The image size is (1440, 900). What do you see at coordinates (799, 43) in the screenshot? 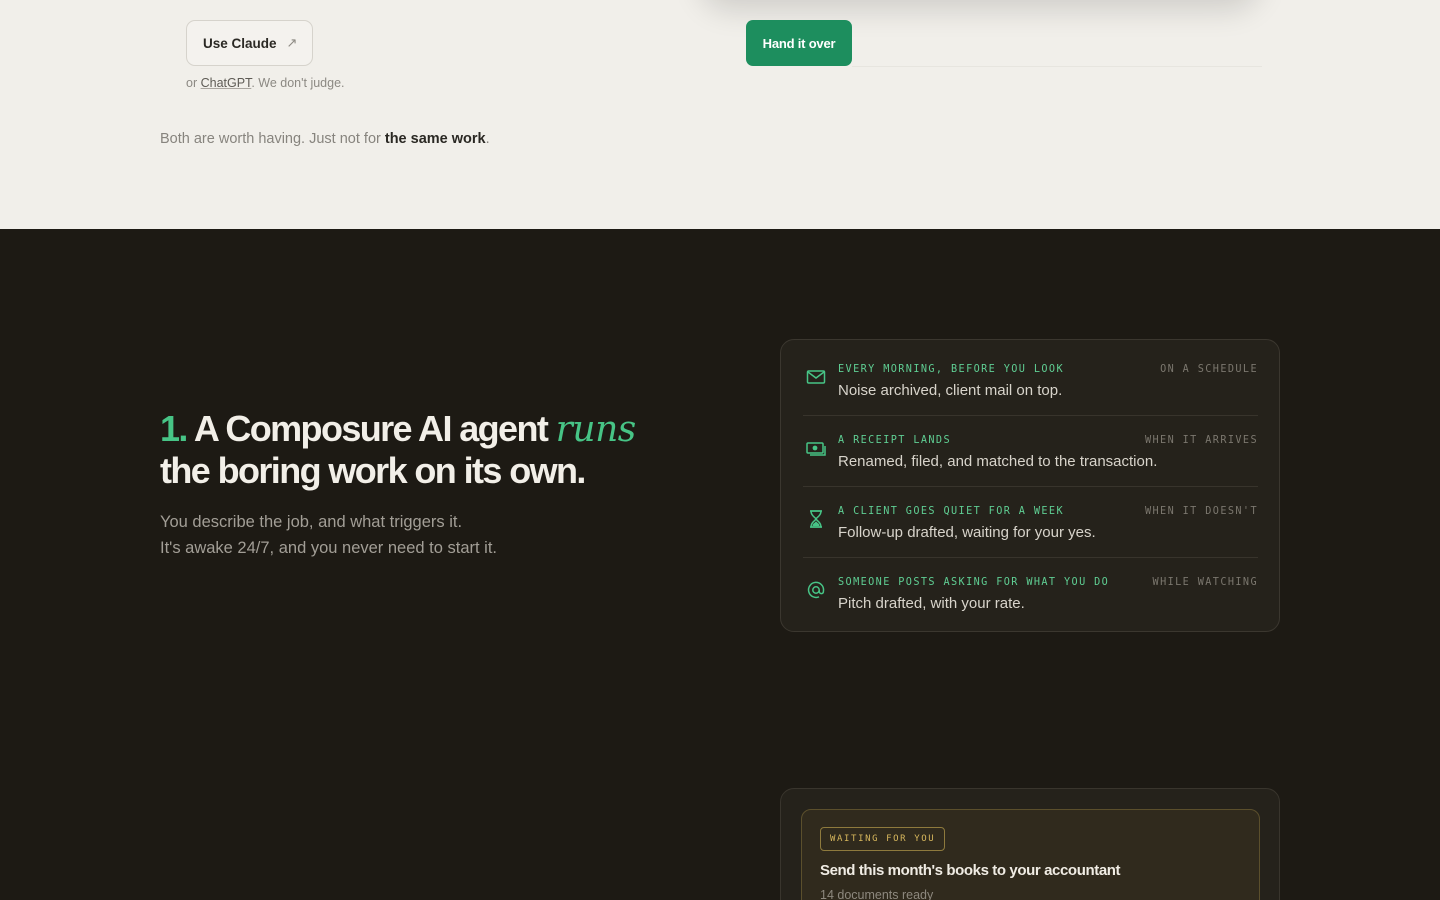
I see `hand-it-over-button: Hand it over` at bounding box center [799, 43].